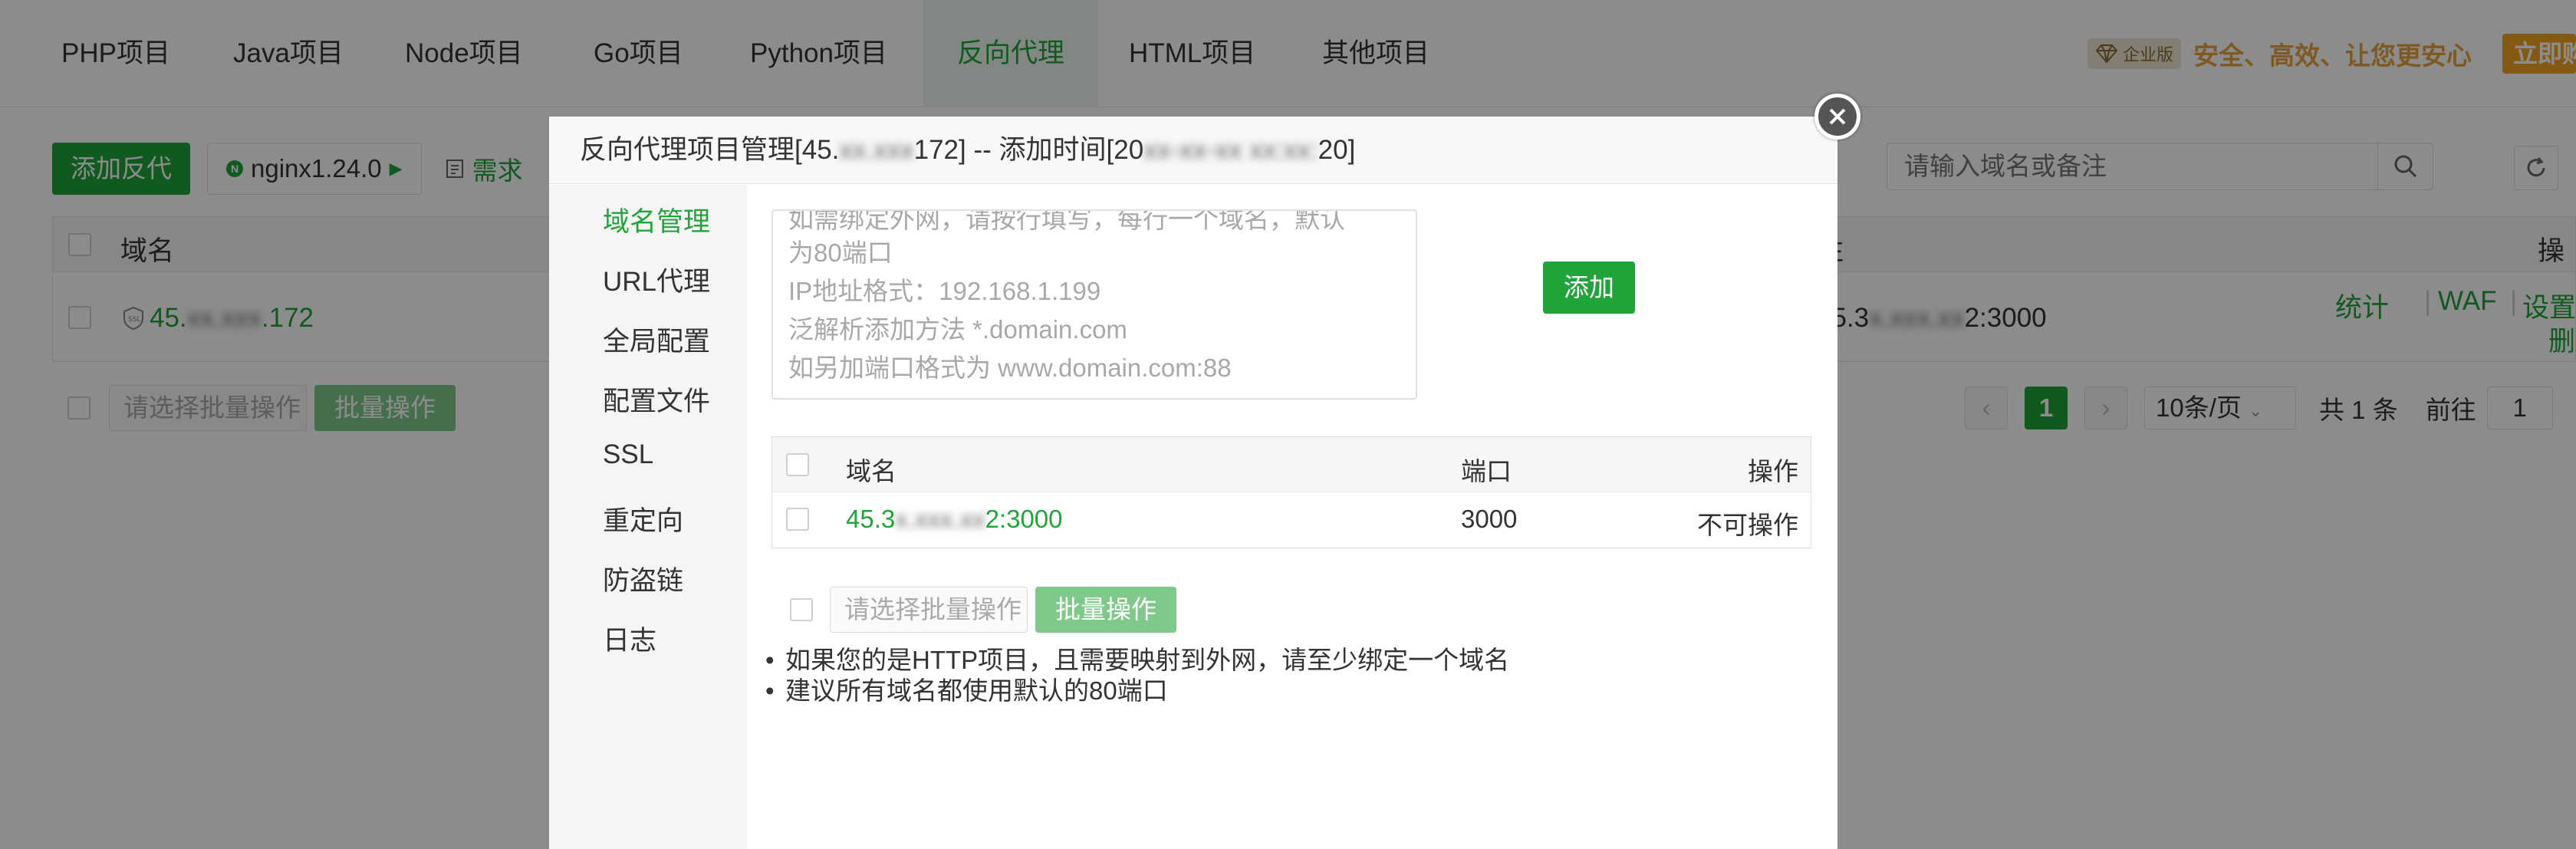 The width and height of the screenshot is (2576, 849). I want to click on modal-batch-checkbox, so click(801, 609).